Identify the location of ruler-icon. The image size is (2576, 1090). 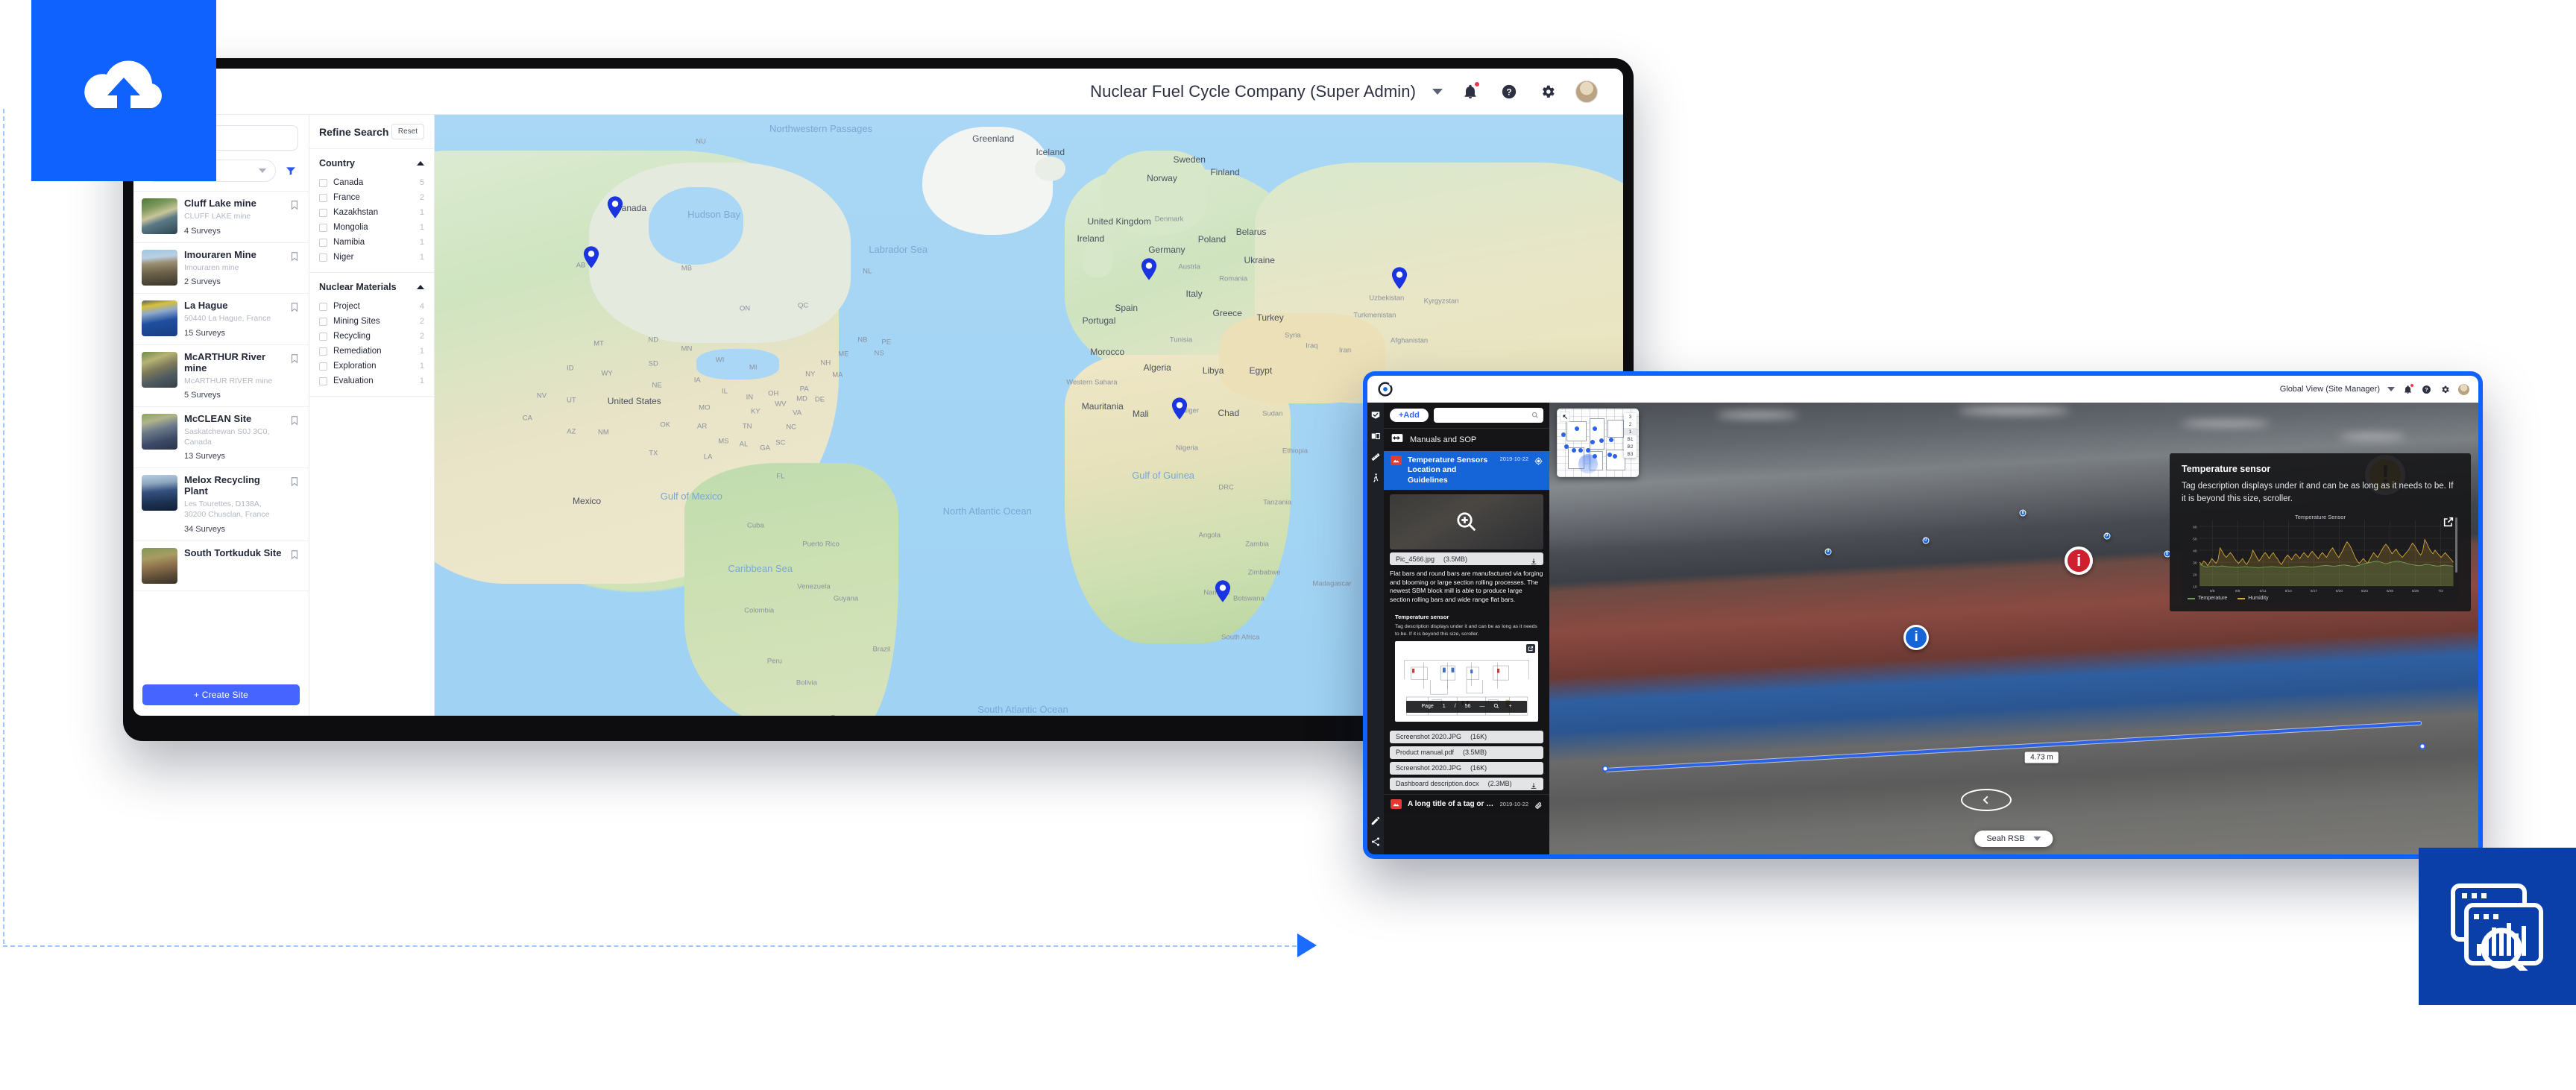
(1375, 457).